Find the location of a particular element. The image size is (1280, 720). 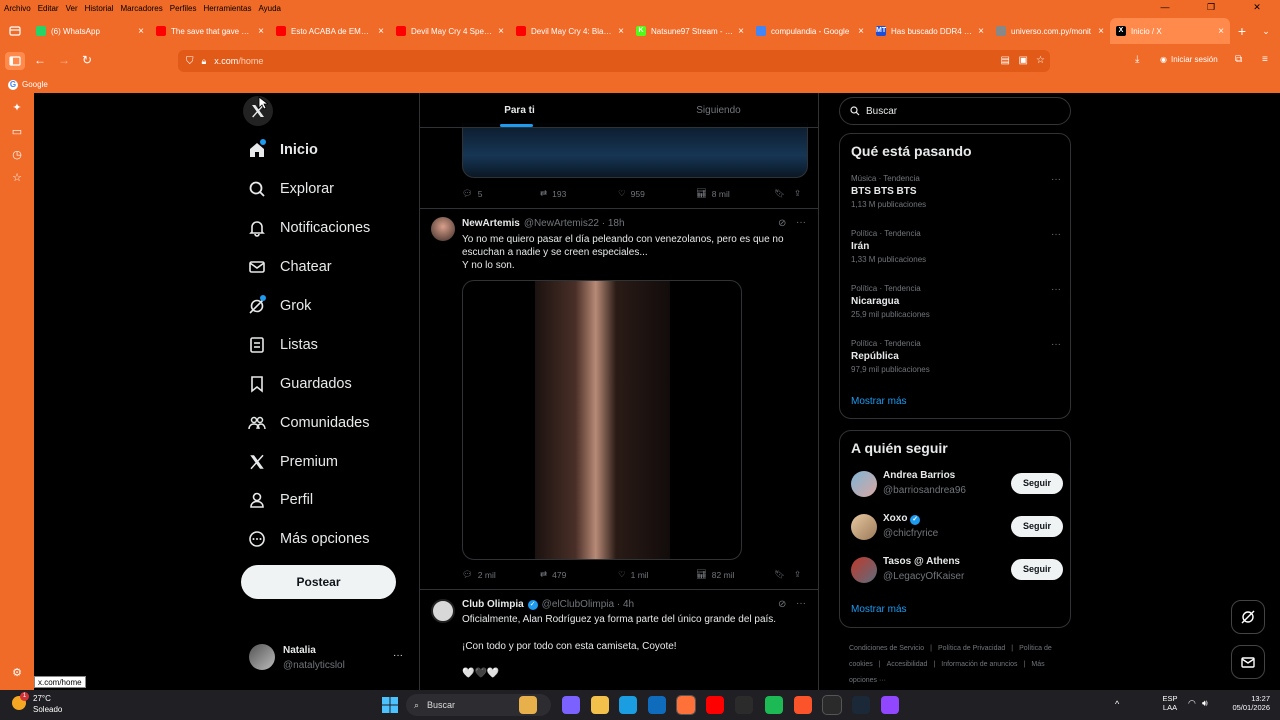

reload-icon: ↻ is located at coordinates (87, 60).